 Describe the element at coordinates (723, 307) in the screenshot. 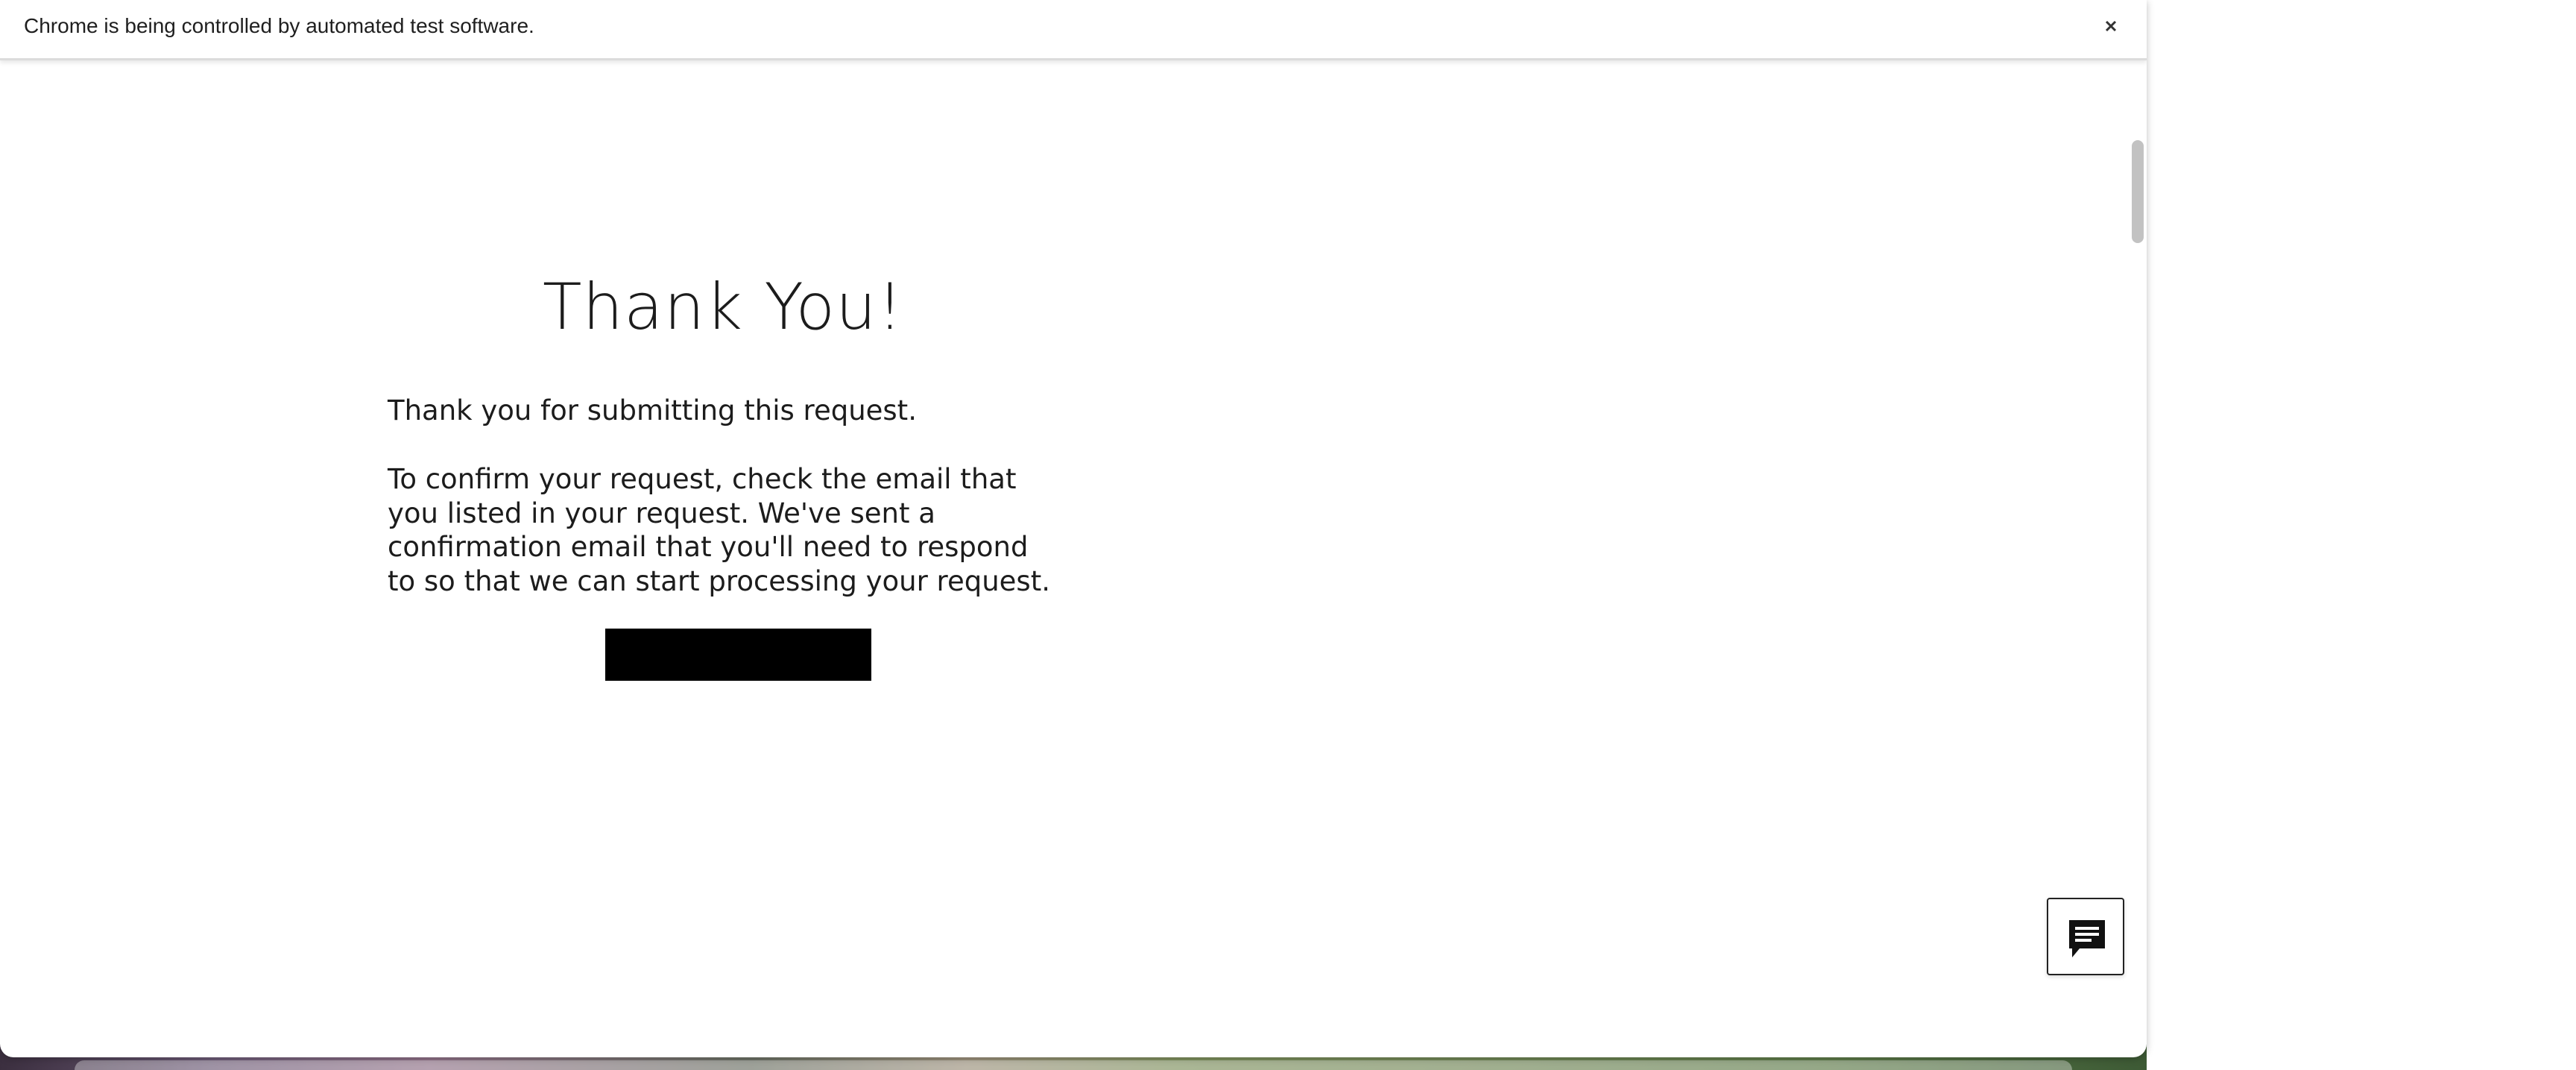

I see `page-title: Thank You!` at that location.